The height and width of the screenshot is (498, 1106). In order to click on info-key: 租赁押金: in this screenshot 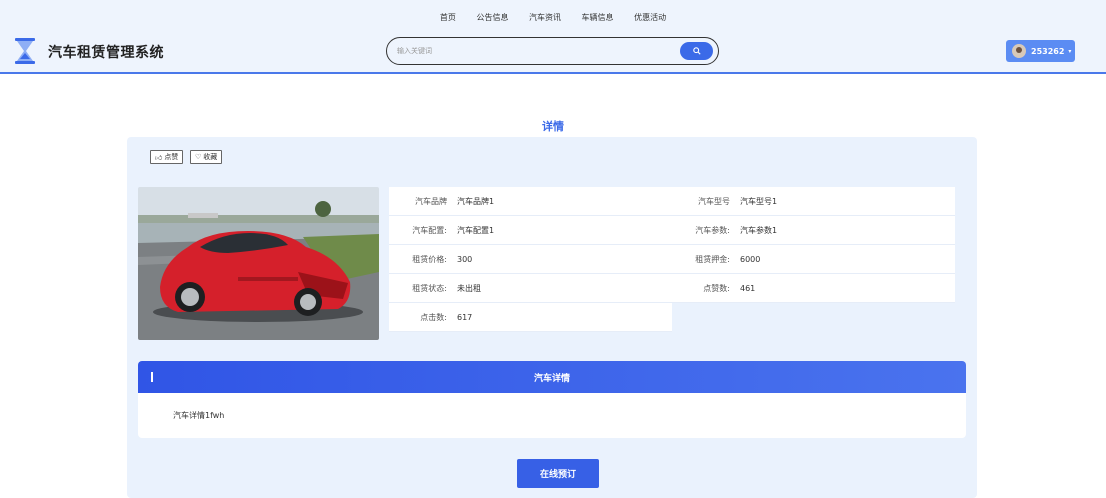, I will do `click(712, 259)`.